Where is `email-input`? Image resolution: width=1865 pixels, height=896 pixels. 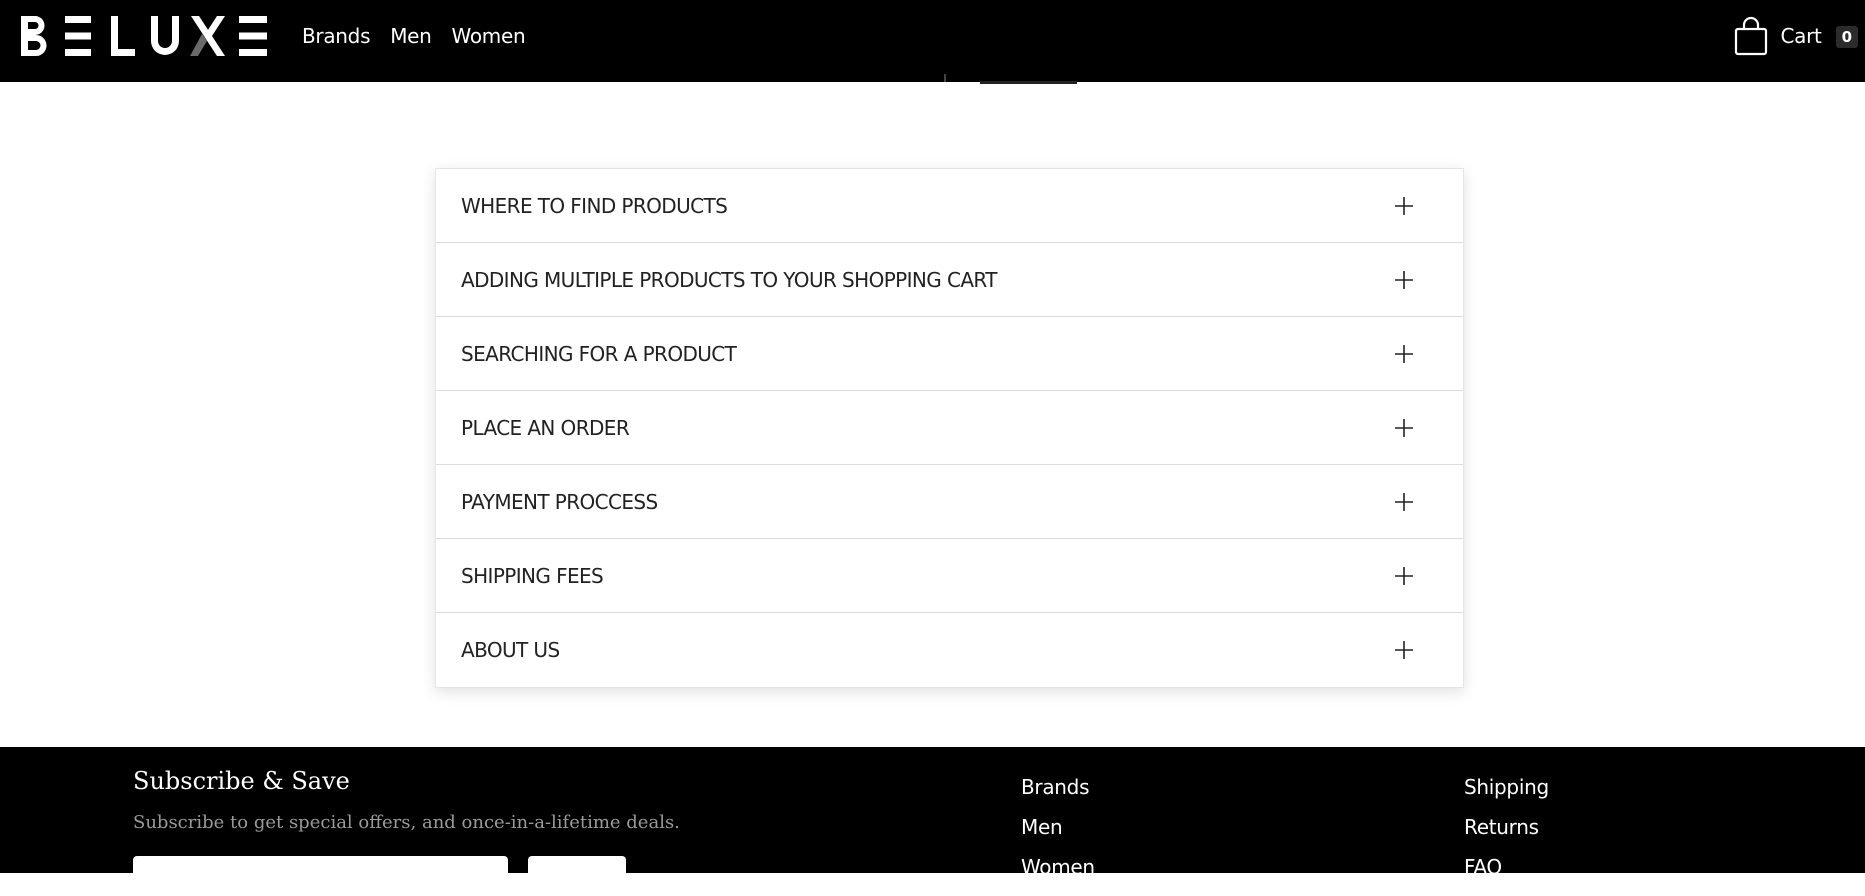
email-input is located at coordinates (320, 876).